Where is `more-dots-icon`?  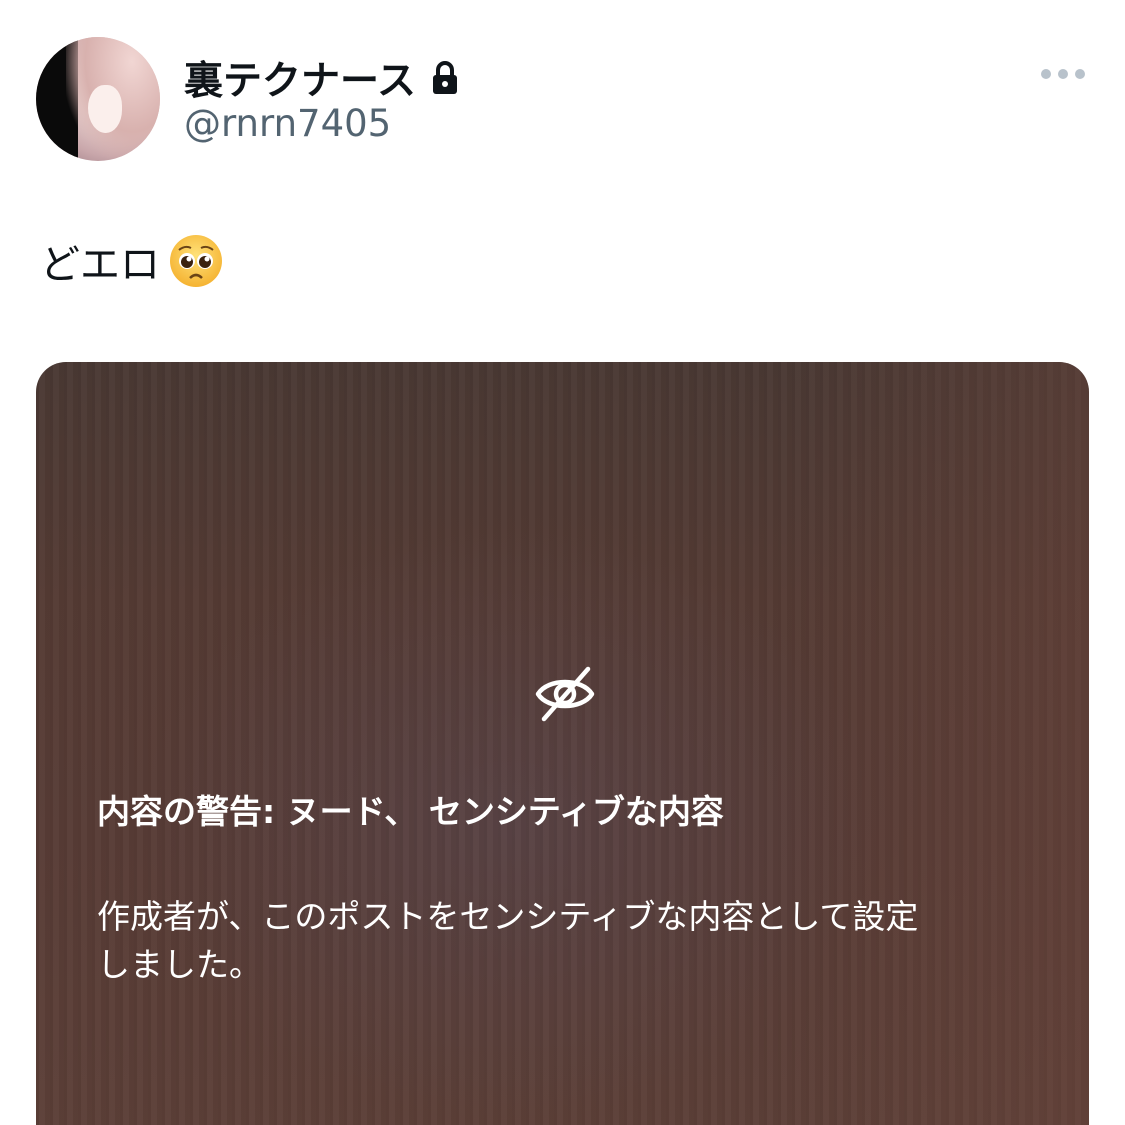
more-dots-icon is located at coordinates (1063, 74).